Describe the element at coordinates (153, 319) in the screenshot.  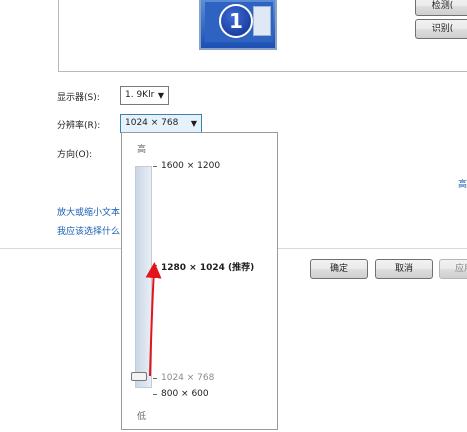
I see `annotation-arrow-icon` at that location.